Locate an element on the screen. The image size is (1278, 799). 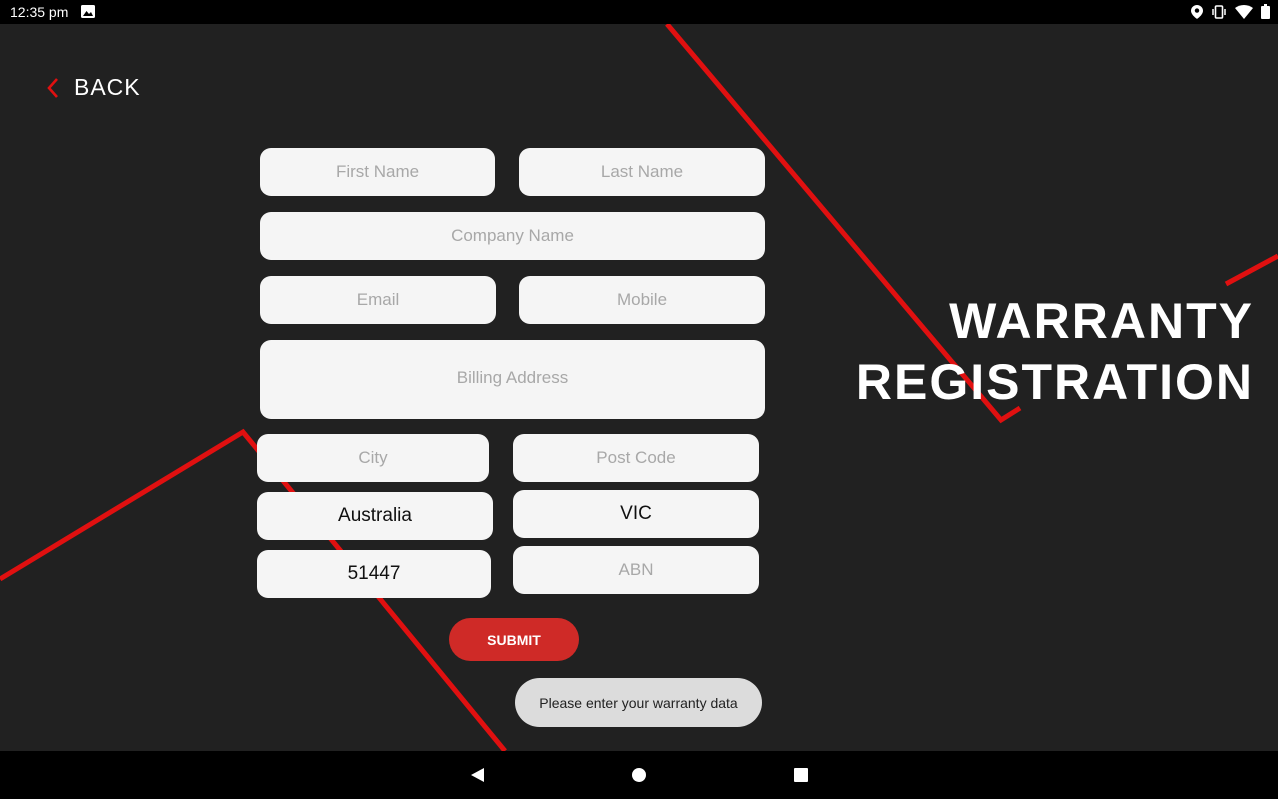
navigation-bar is located at coordinates (639, 775).